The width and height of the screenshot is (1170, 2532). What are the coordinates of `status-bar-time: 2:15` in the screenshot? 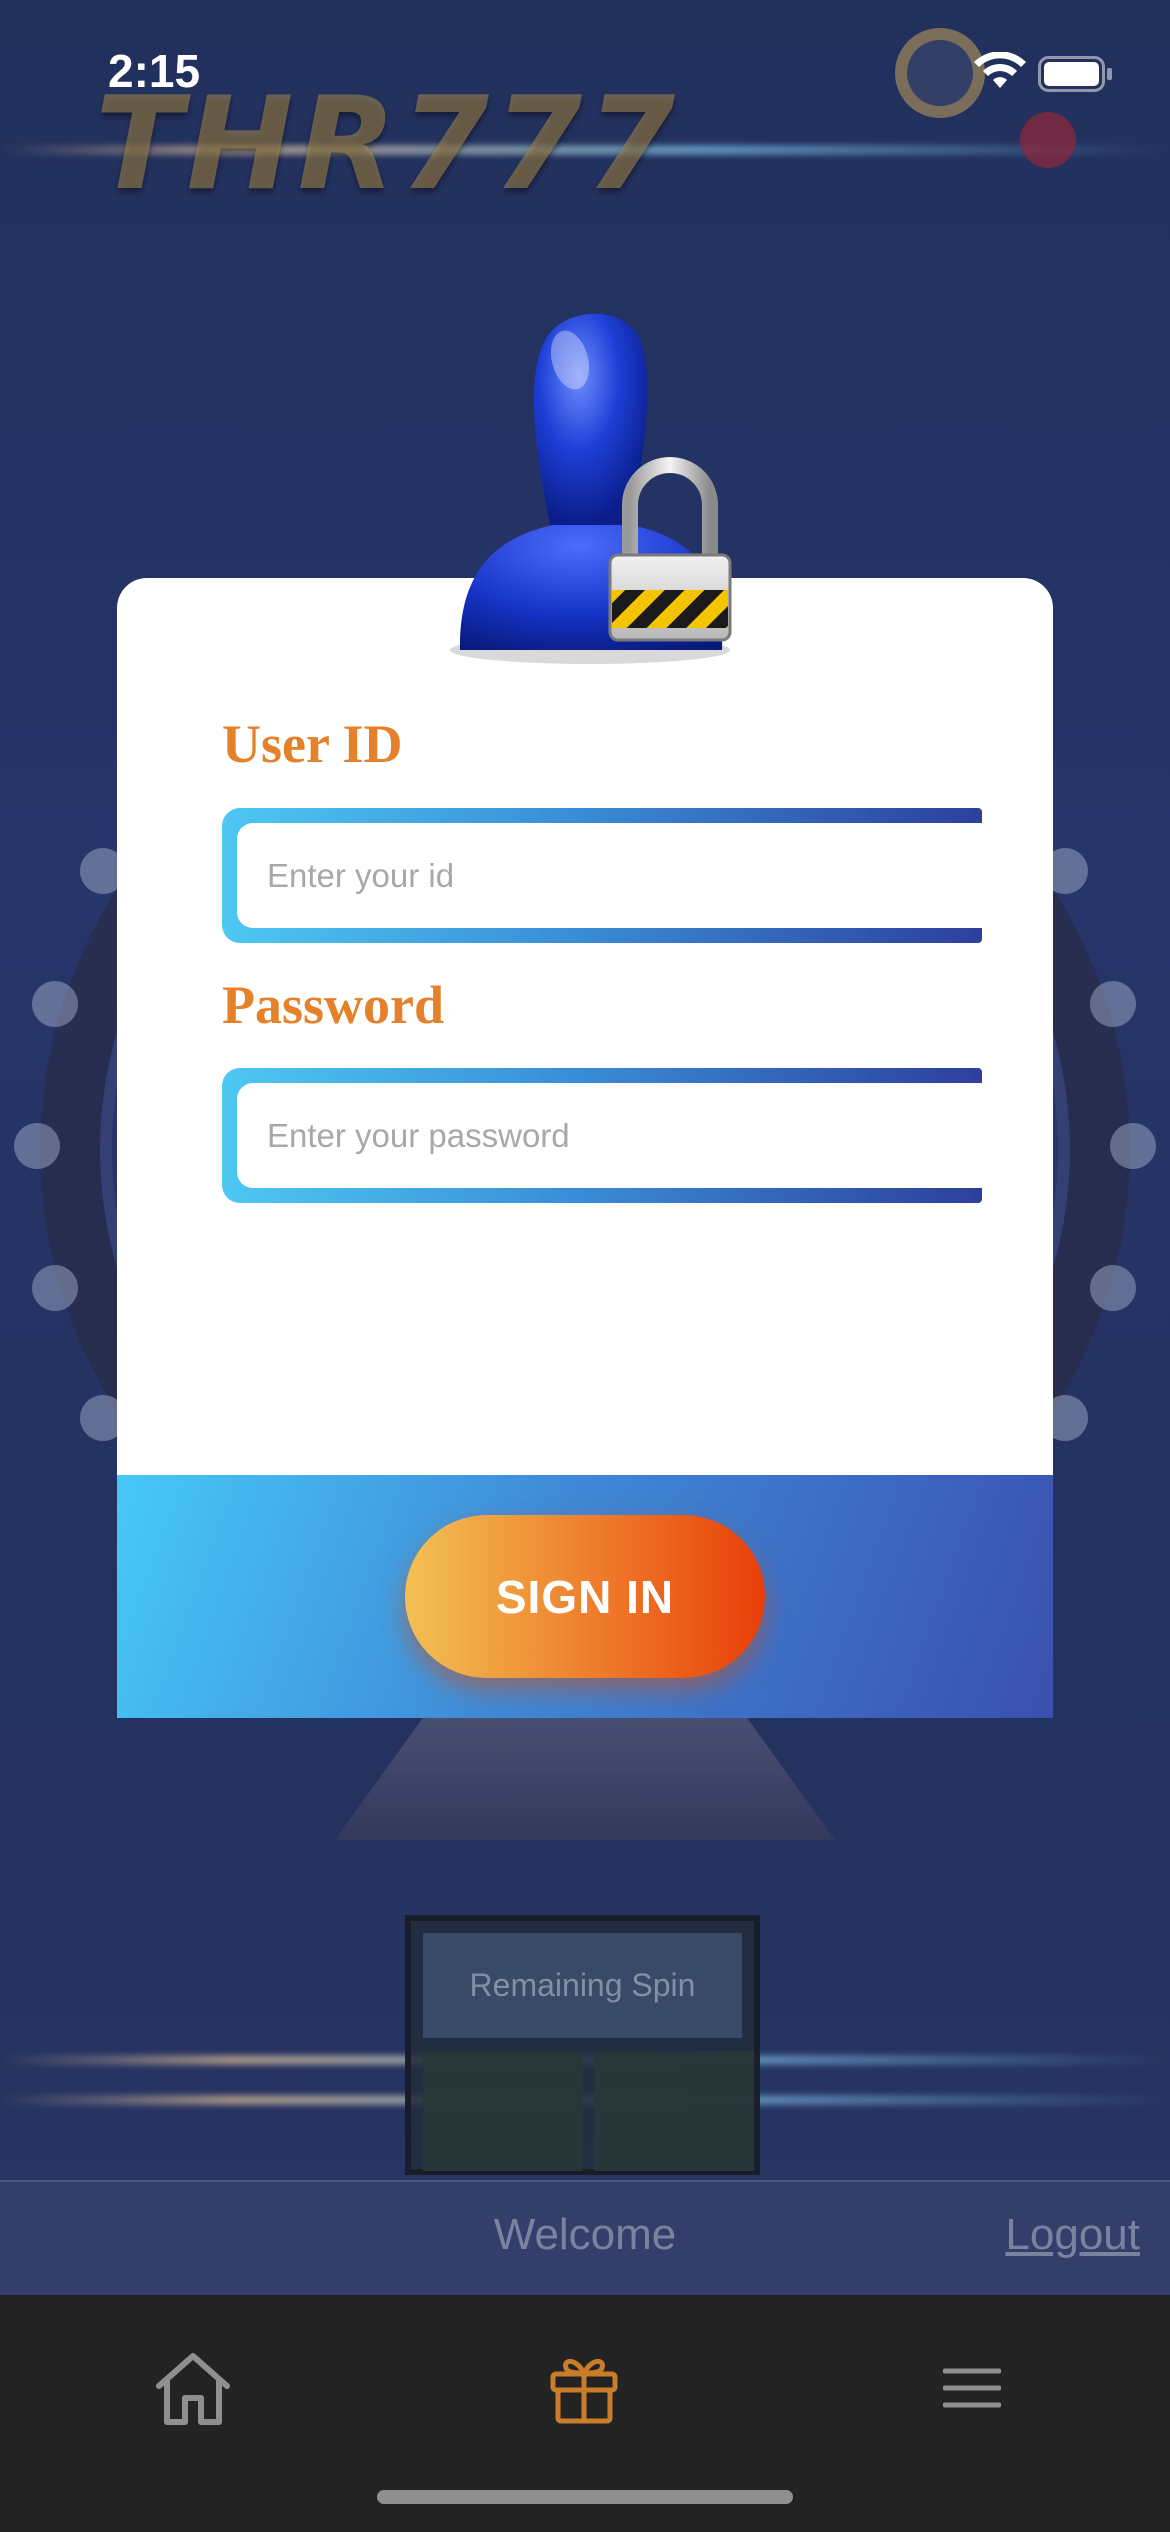 It's located at (154, 71).